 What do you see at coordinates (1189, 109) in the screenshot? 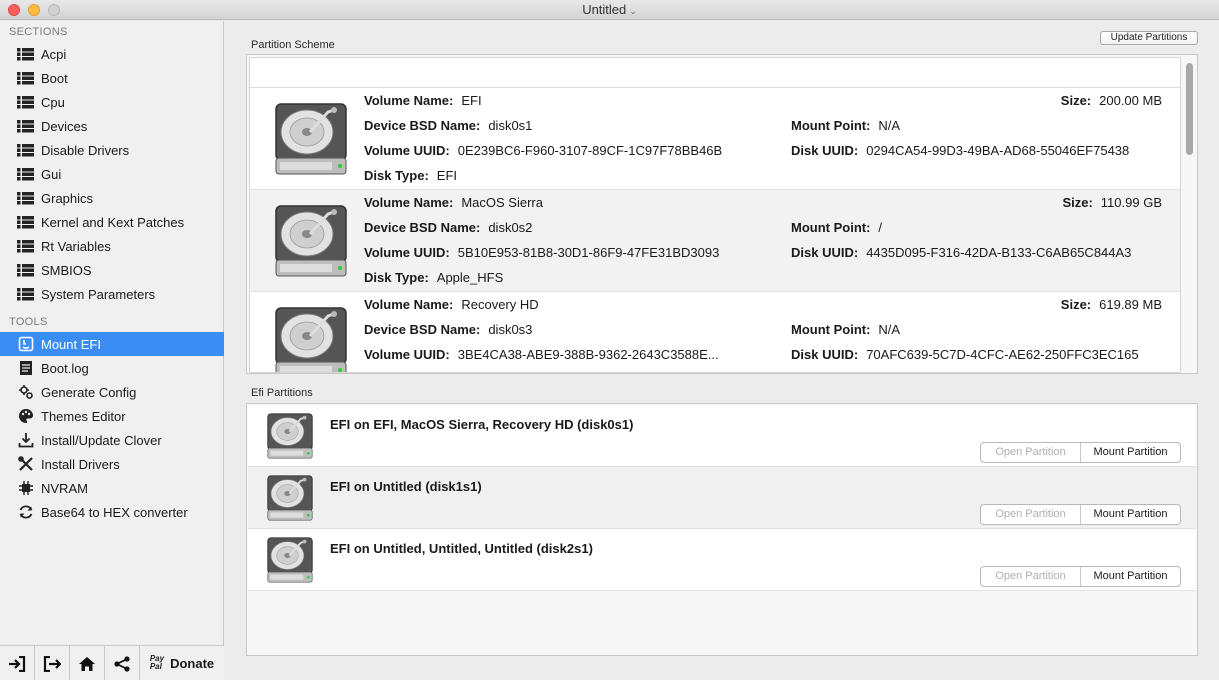
I see `scrollbar-thumb` at bounding box center [1189, 109].